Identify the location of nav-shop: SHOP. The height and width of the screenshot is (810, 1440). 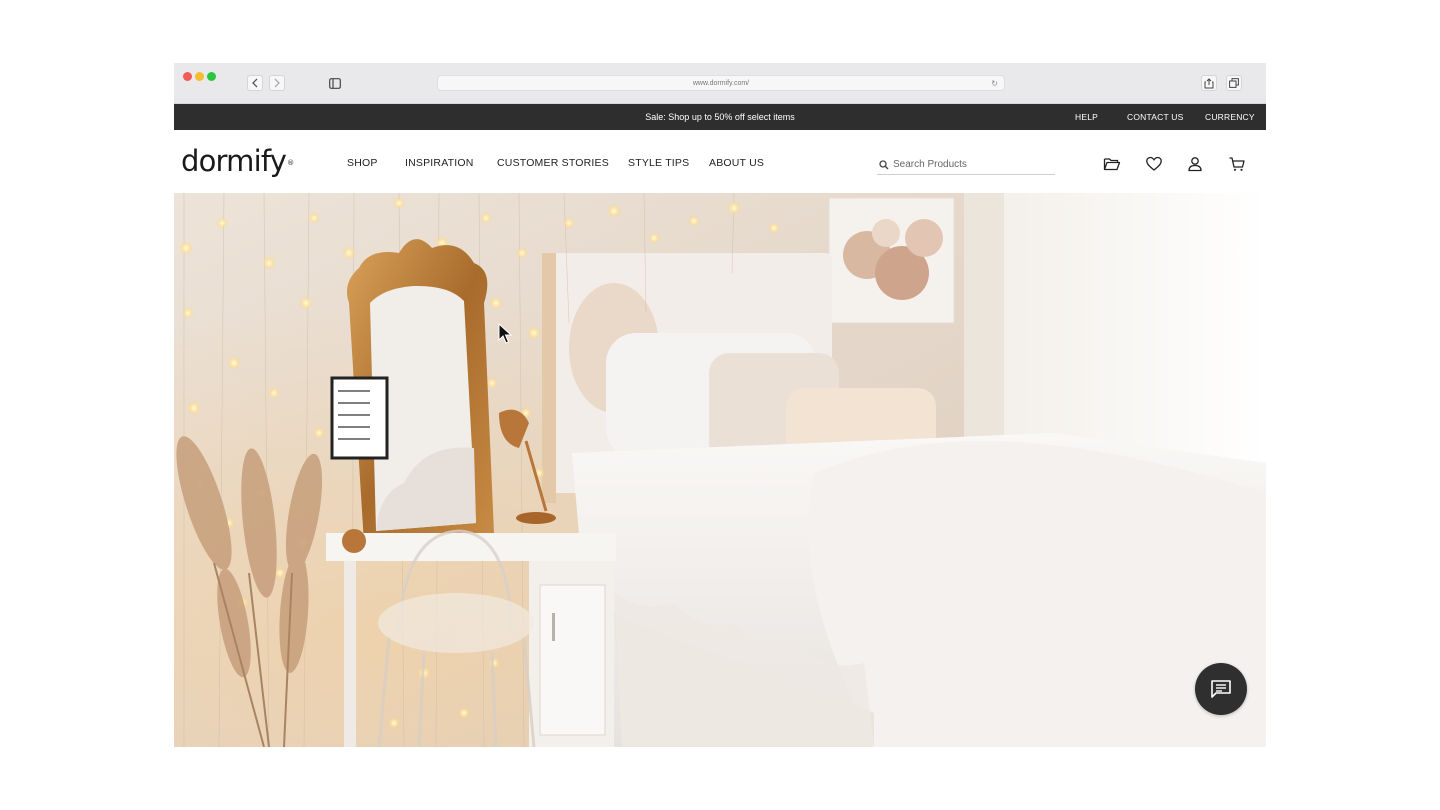
(362, 163).